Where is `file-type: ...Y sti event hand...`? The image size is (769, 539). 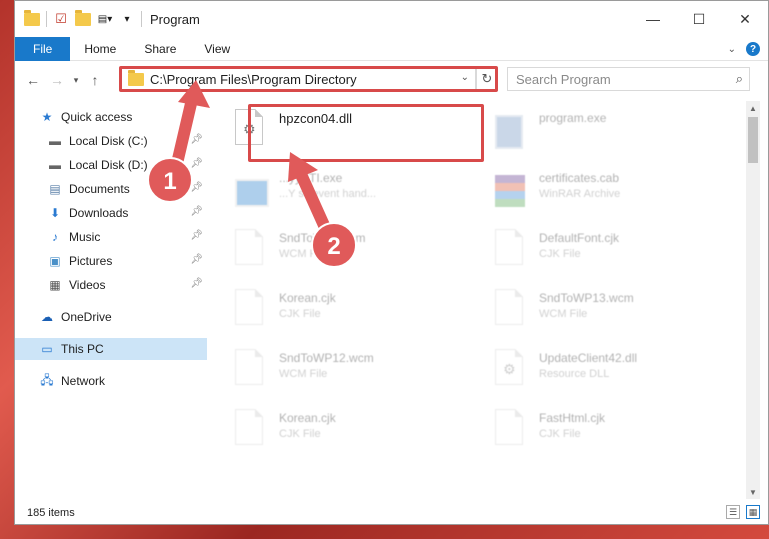 file-type: ...Y sti event hand... is located at coordinates (328, 194).